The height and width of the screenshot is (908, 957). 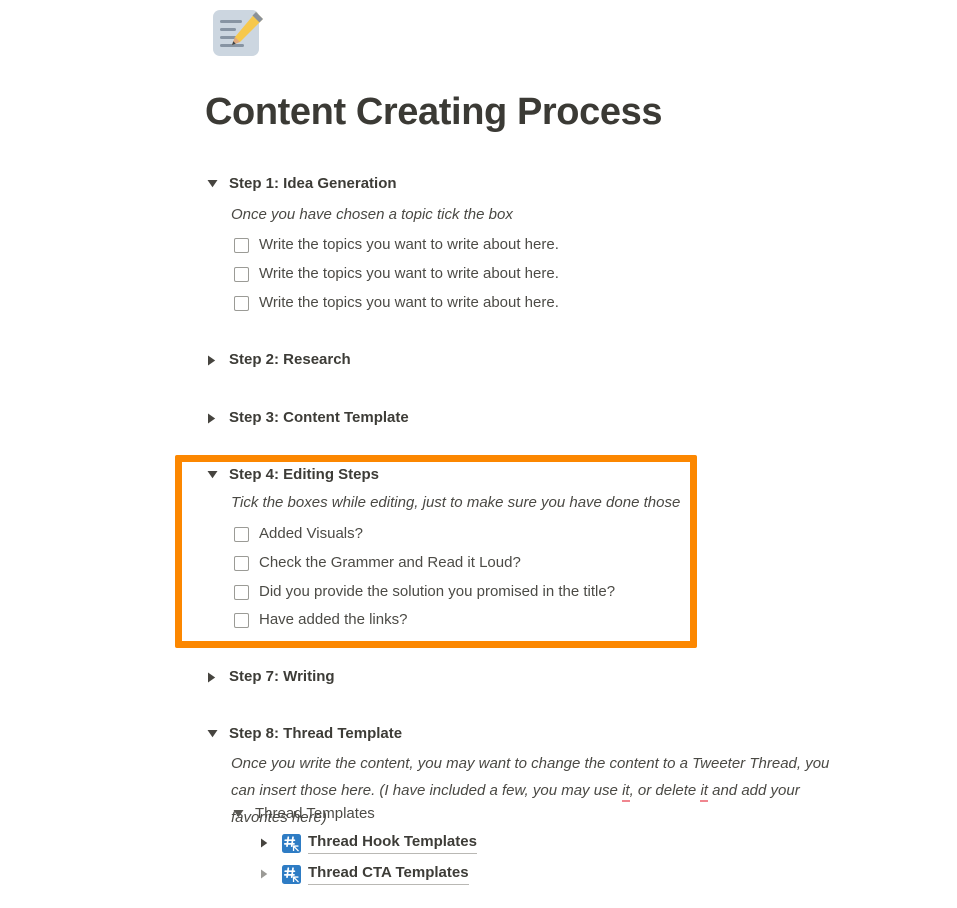 I want to click on page-title: Content Creating Process, so click(x=434, y=112).